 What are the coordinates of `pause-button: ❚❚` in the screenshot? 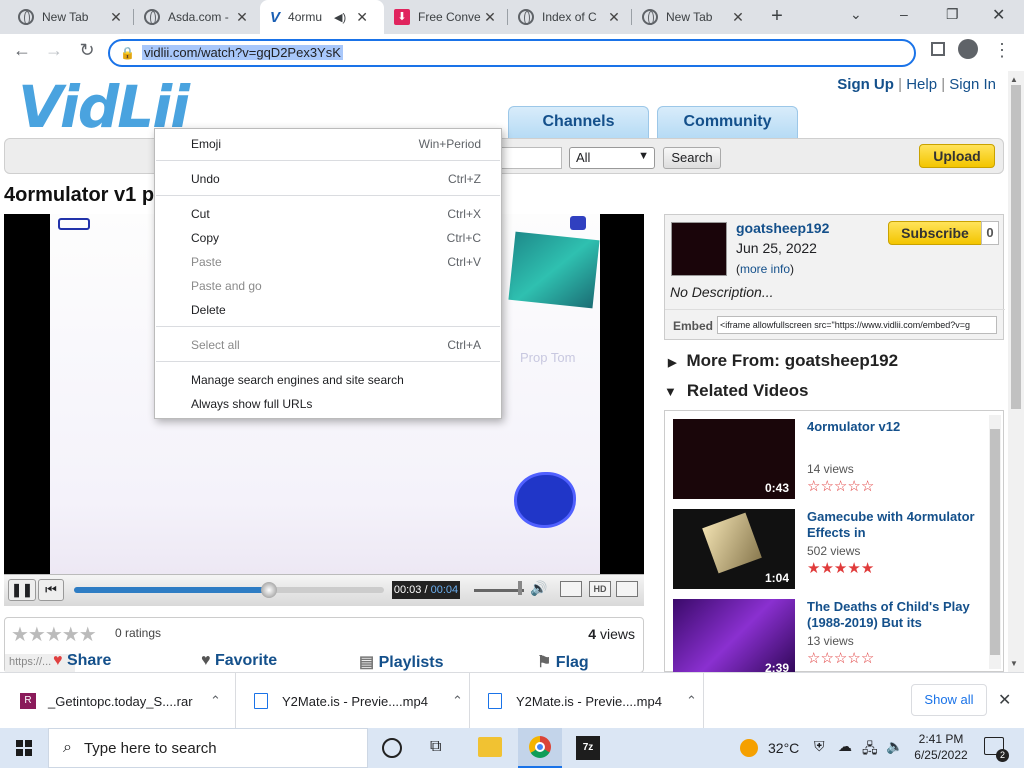 It's located at (22, 590).